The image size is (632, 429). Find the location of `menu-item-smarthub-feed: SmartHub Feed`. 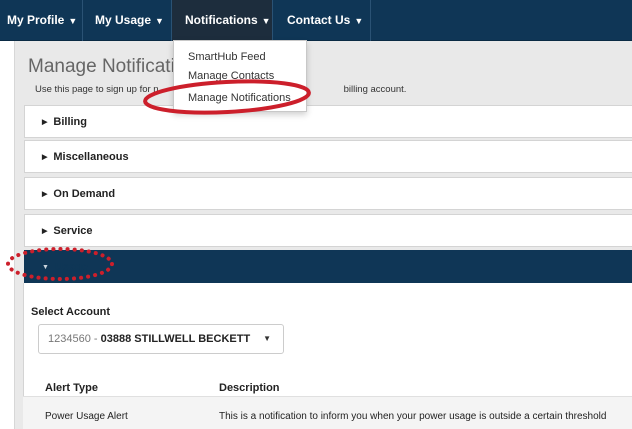

menu-item-smarthub-feed: SmartHub Feed is located at coordinates (227, 57).